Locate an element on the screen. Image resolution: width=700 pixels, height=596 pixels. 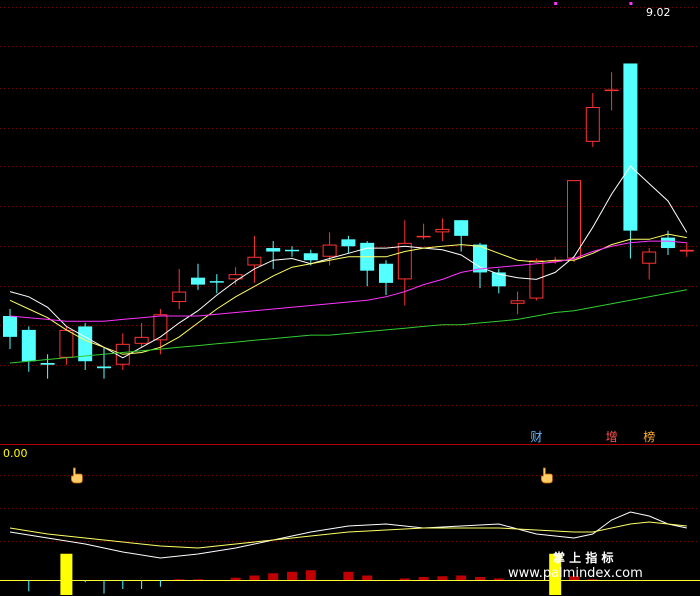
high-price-label: 9.02 is located at coordinates (658, 12).